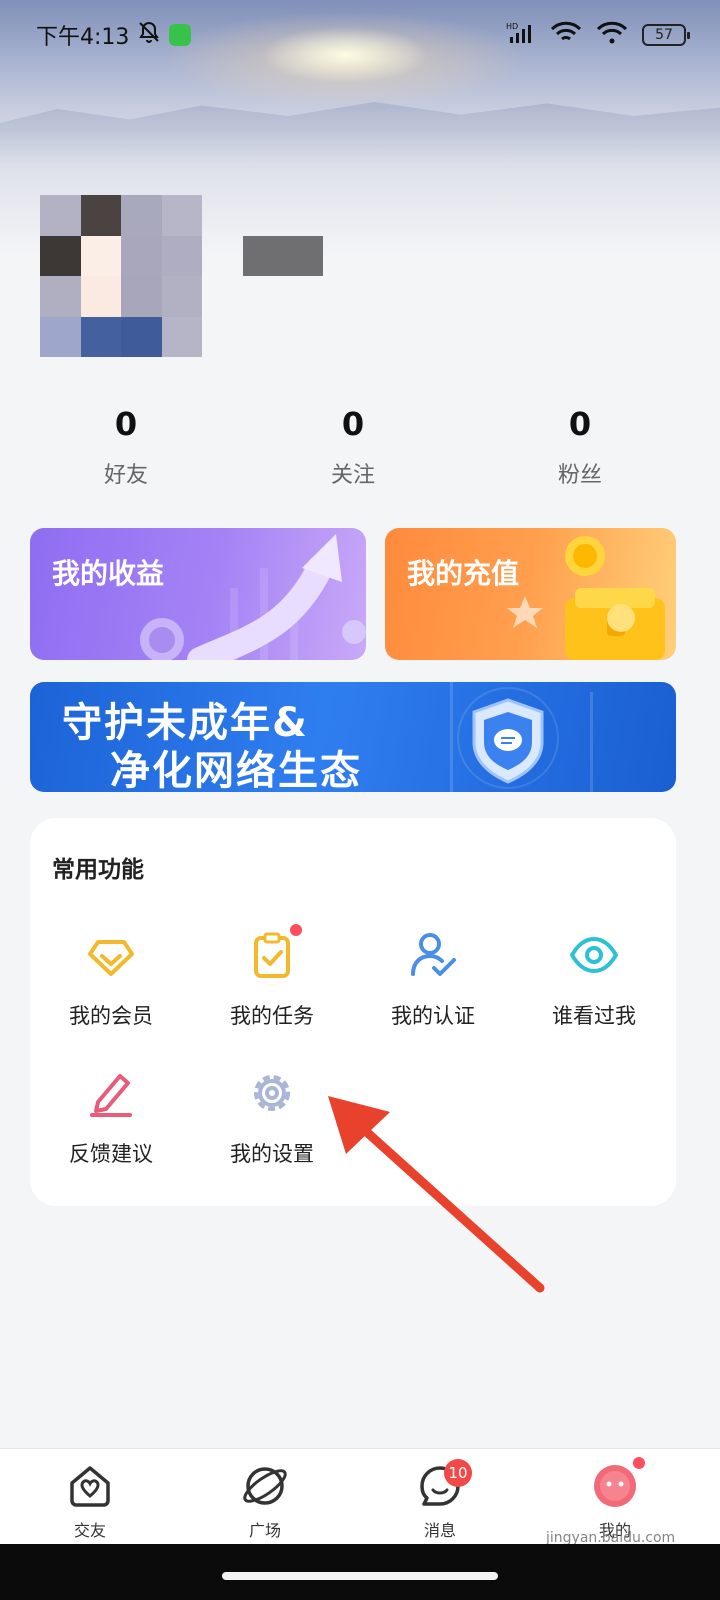  I want to click on stat-label: 粉丝, so click(579, 475).